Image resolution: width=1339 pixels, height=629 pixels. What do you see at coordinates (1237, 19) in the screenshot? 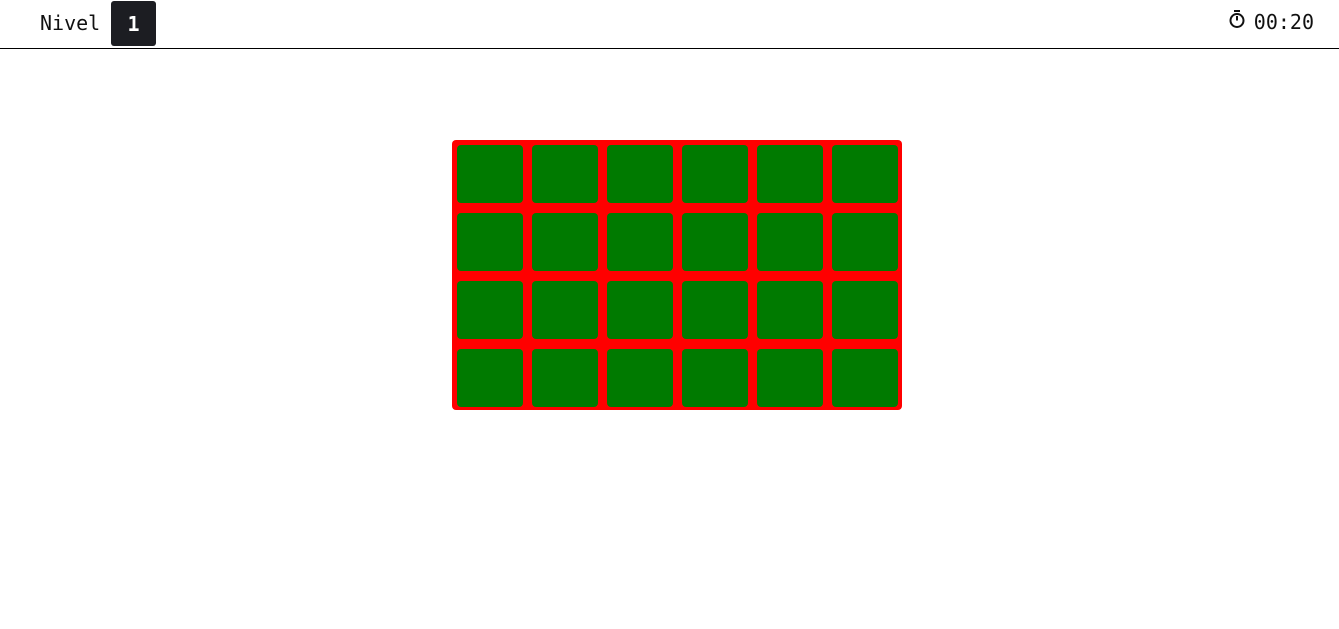
I see `stopwatch-icon` at bounding box center [1237, 19].